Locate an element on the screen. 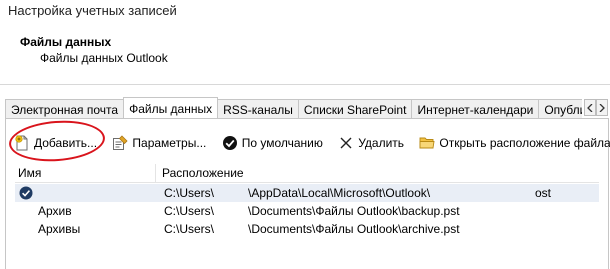  tab-scroll-left-button is located at coordinates (590, 107).